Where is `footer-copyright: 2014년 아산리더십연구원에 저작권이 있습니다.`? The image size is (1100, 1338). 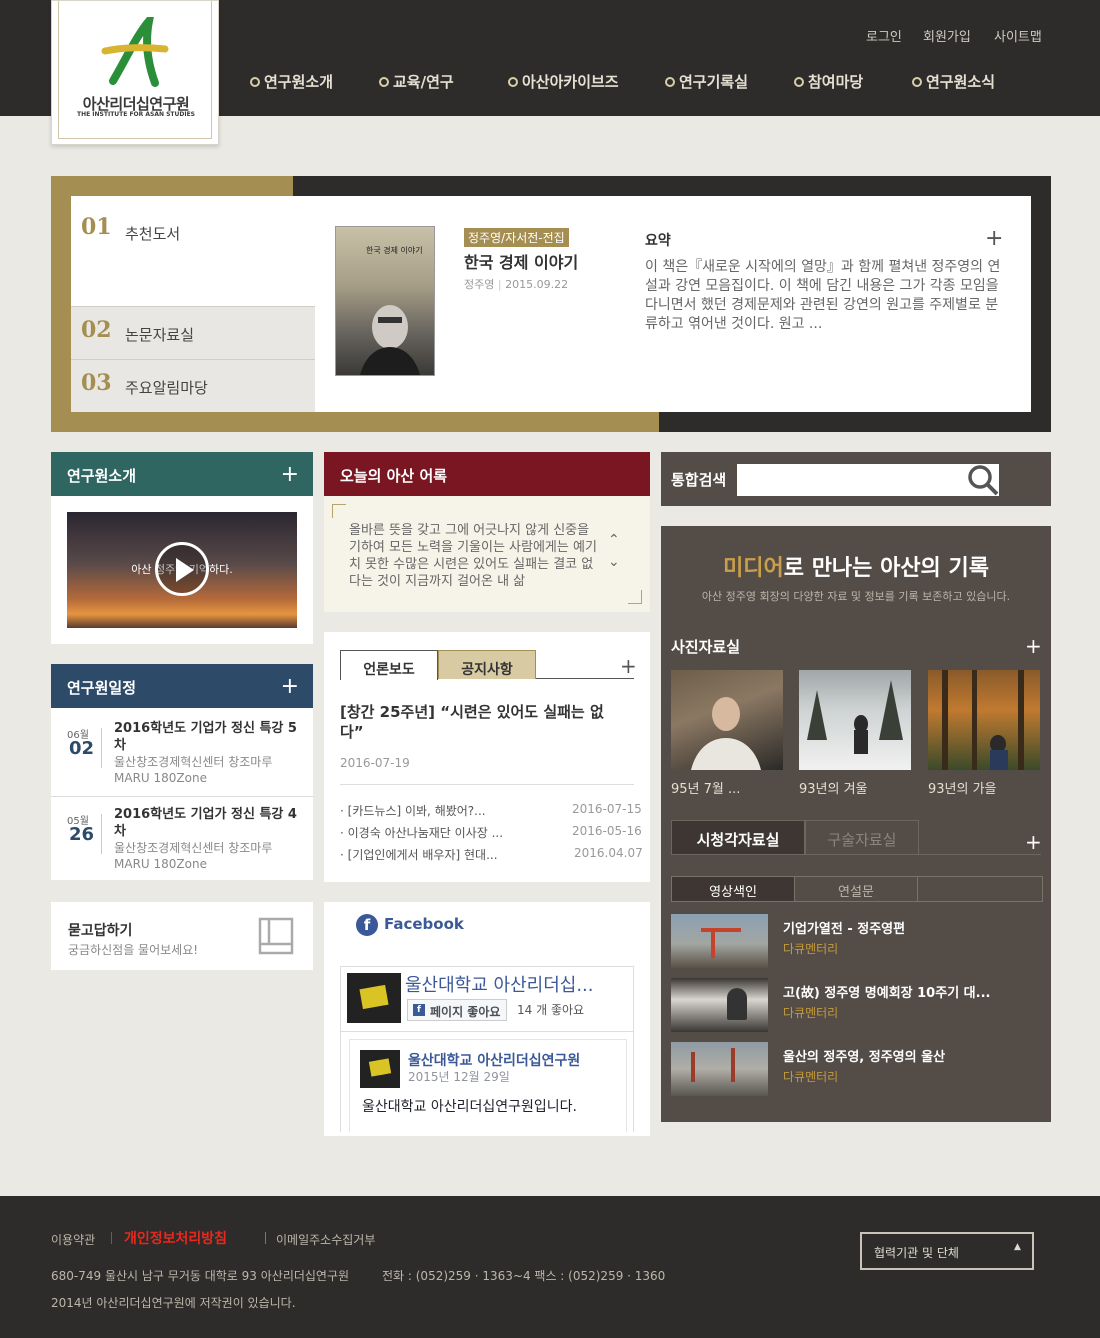 footer-copyright: 2014년 아산리더십연구원에 저작권이 있습니다. is located at coordinates (173, 1303).